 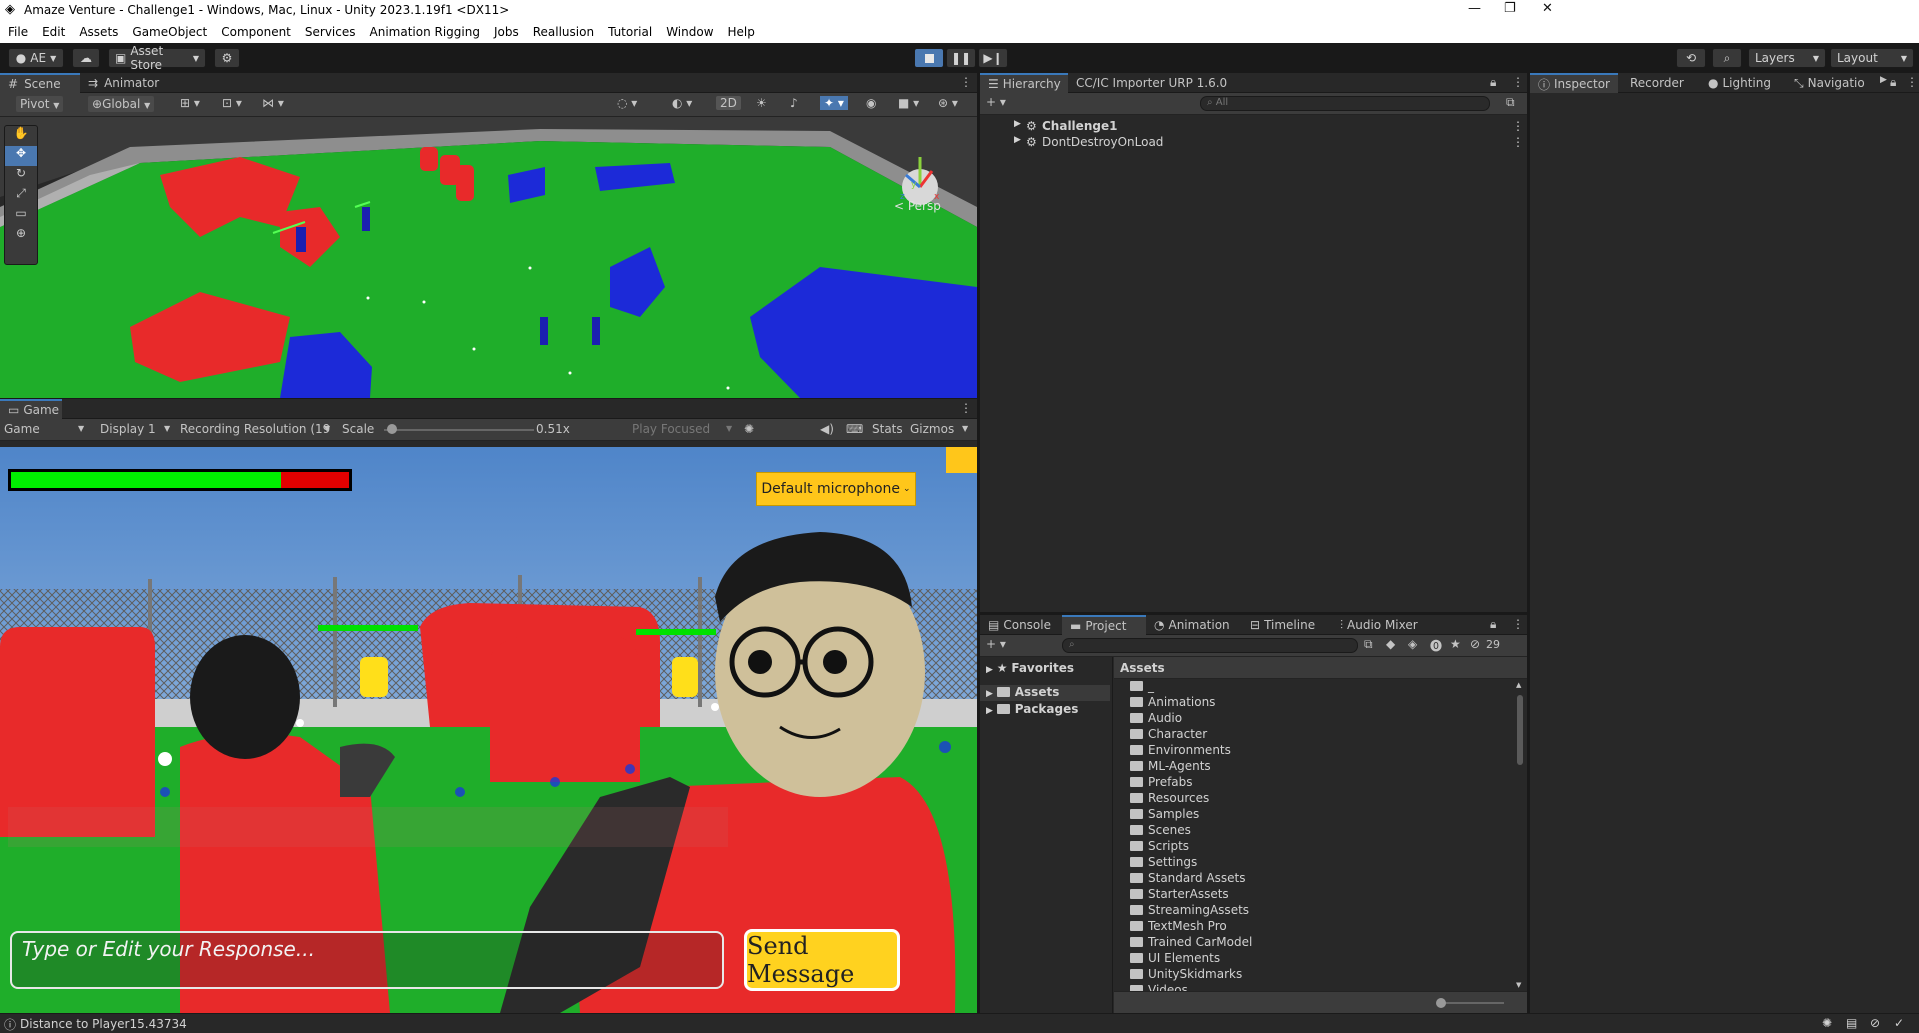 I want to click on favorites-row: ▶ ★ Favorites, so click(x=1030, y=668).